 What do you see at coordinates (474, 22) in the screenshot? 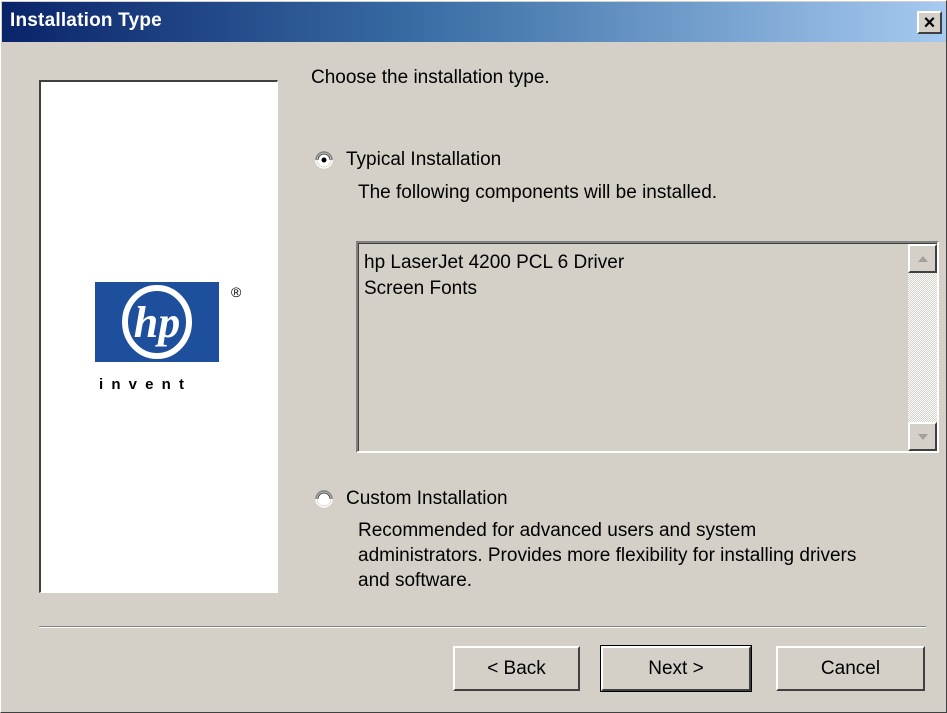
I see `title-bar: Installation Type ×` at bounding box center [474, 22].